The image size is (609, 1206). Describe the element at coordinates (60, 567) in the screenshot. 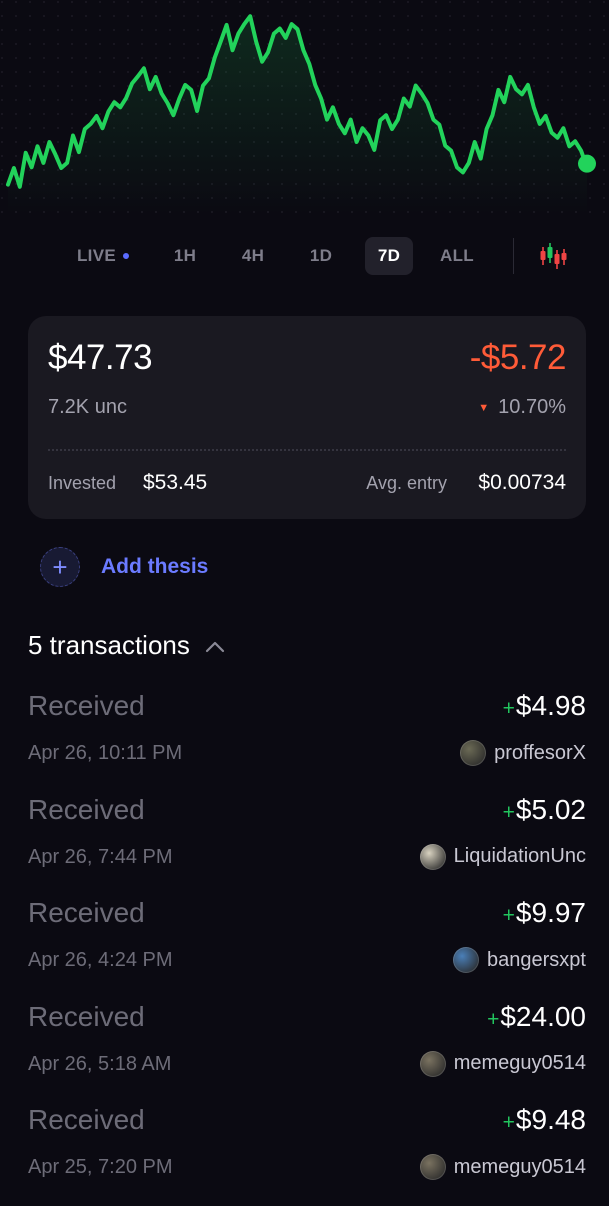

I see `plus-icon: +` at that location.